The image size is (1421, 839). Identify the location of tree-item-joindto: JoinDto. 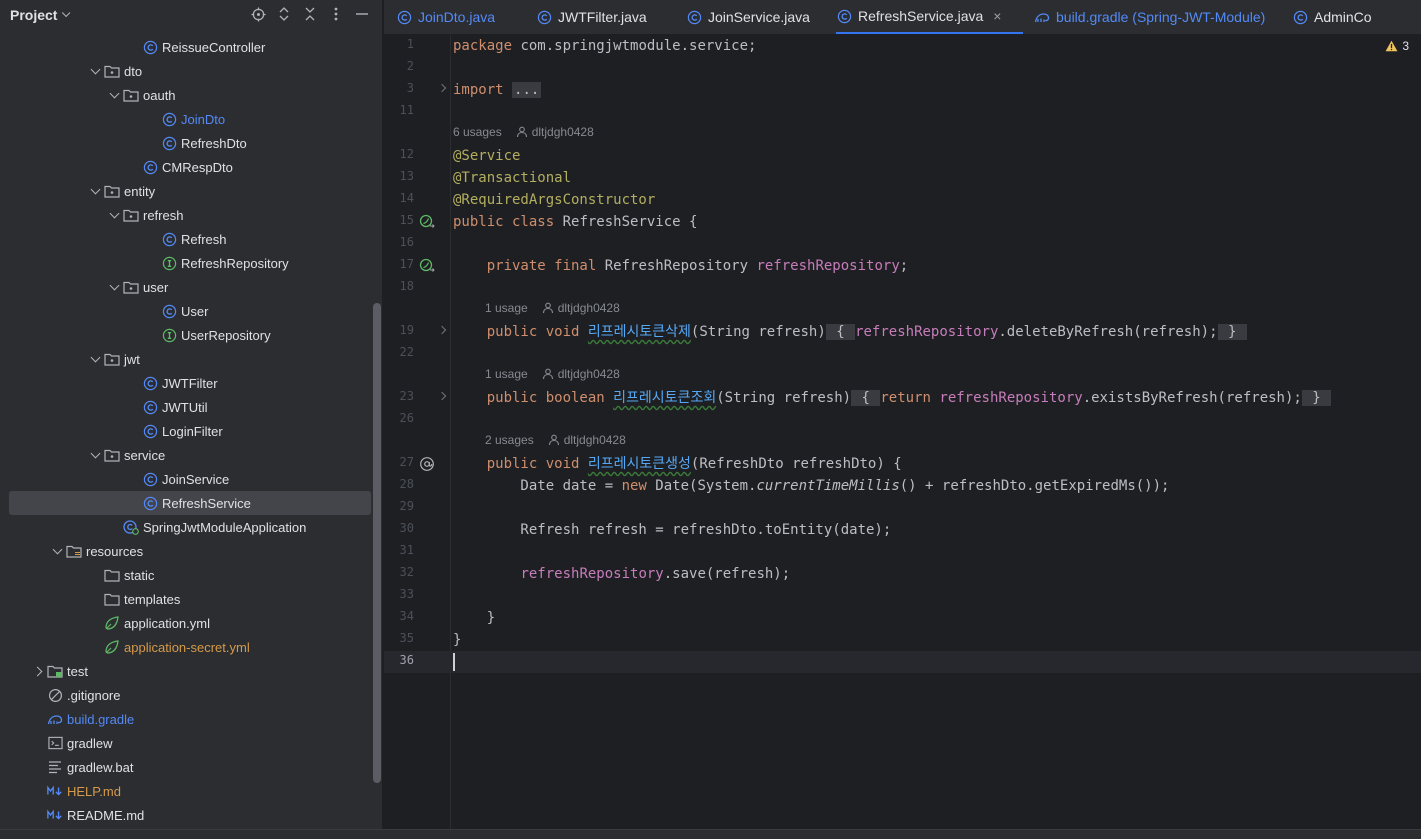
(190, 119).